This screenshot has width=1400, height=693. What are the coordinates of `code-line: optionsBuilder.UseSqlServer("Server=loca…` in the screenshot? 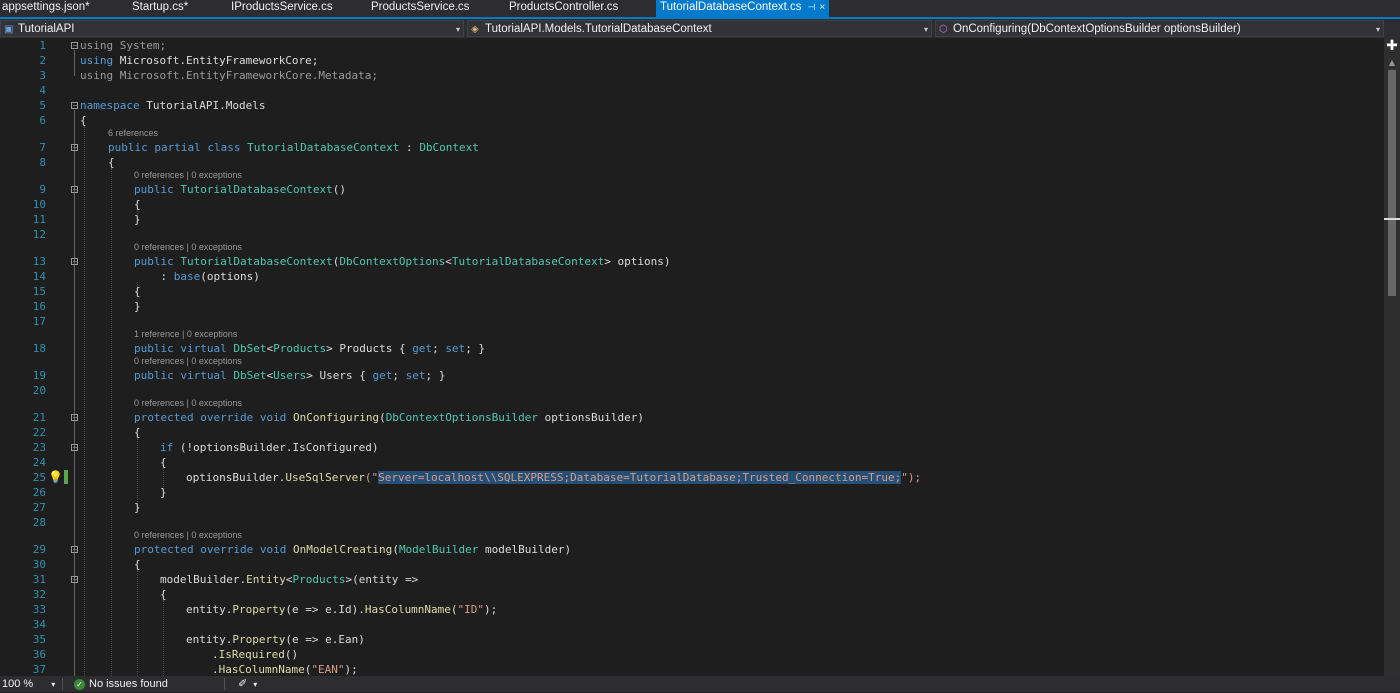 It's located at (553, 477).